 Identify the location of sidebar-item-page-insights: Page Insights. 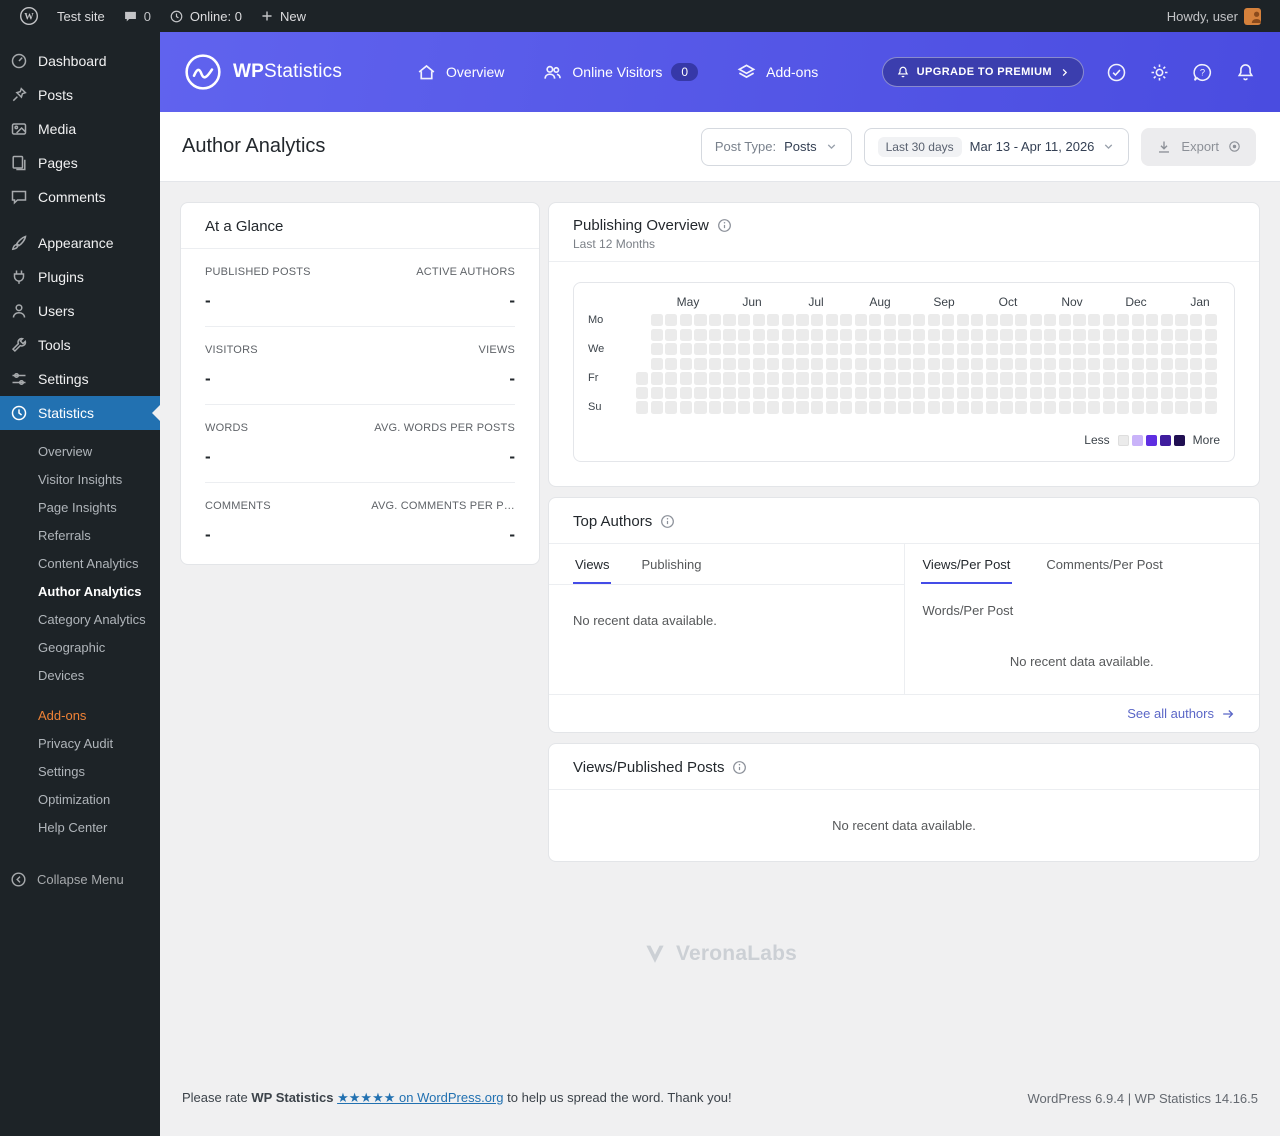
(80, 508).